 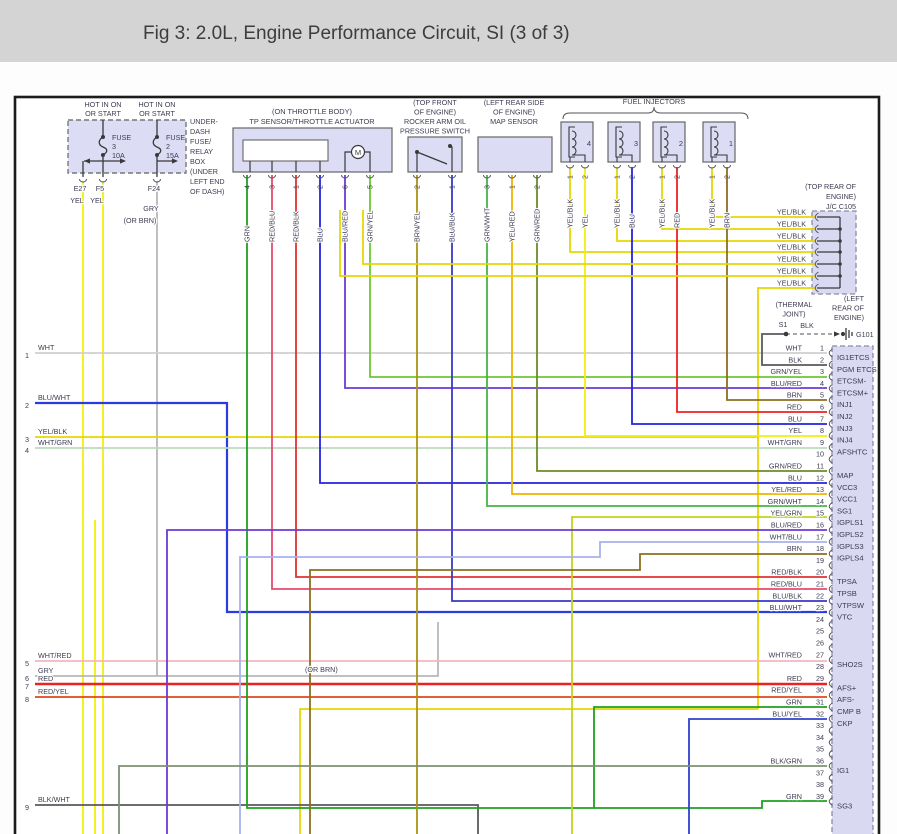 I want to click on tb-wire-color: GRN, so click(x=247, y=234).